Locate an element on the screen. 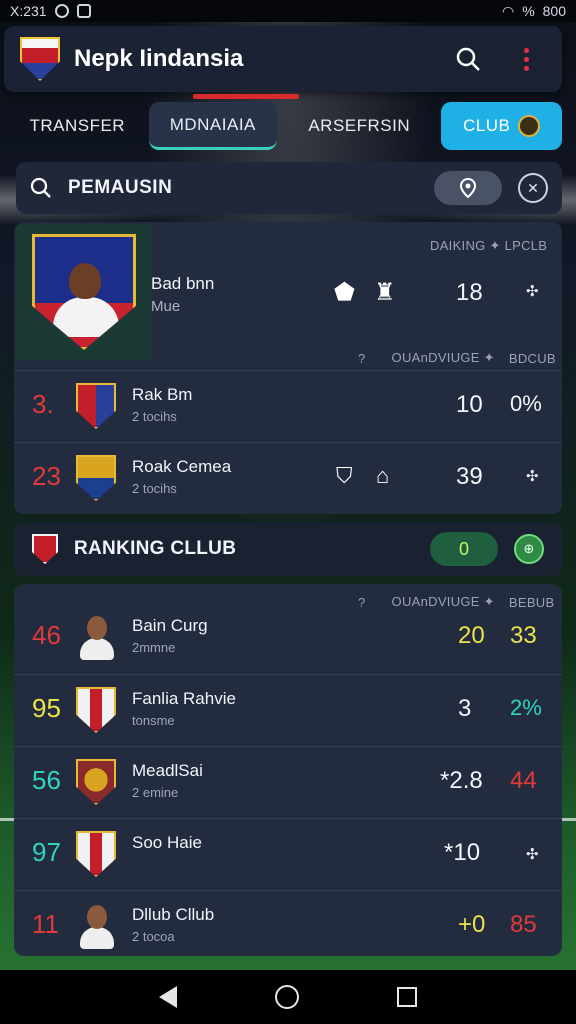 The image size is (576, 1024). compass-button: ✕ is located at coordinates (533, 188).